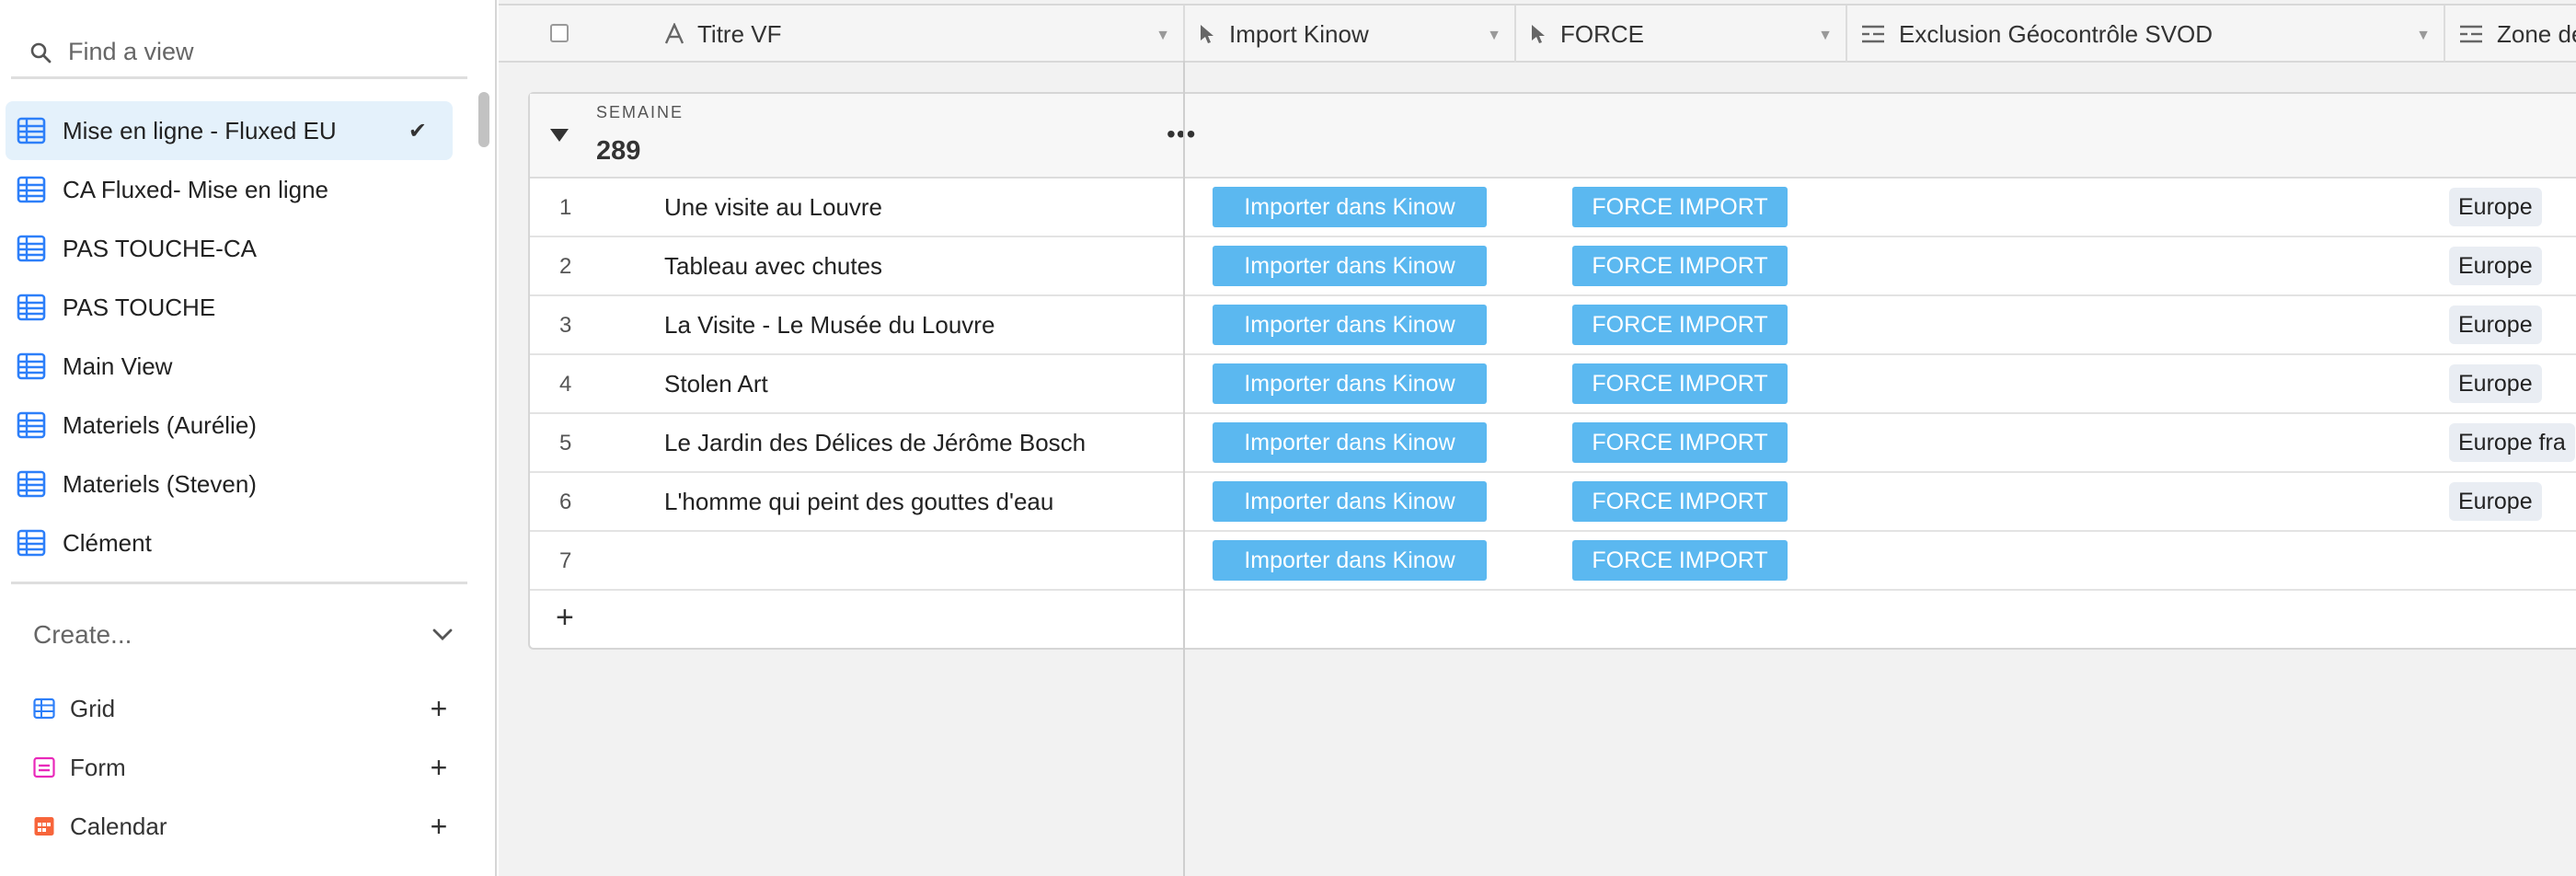 The image size is (2576, 876). What do you see at coordinates (2146, 34) in the screenshot?
I see `column-header-exclusion-geocontrole: Exclusion Géocontrôle SVOD ▼` at bounding box center [2146, 34].